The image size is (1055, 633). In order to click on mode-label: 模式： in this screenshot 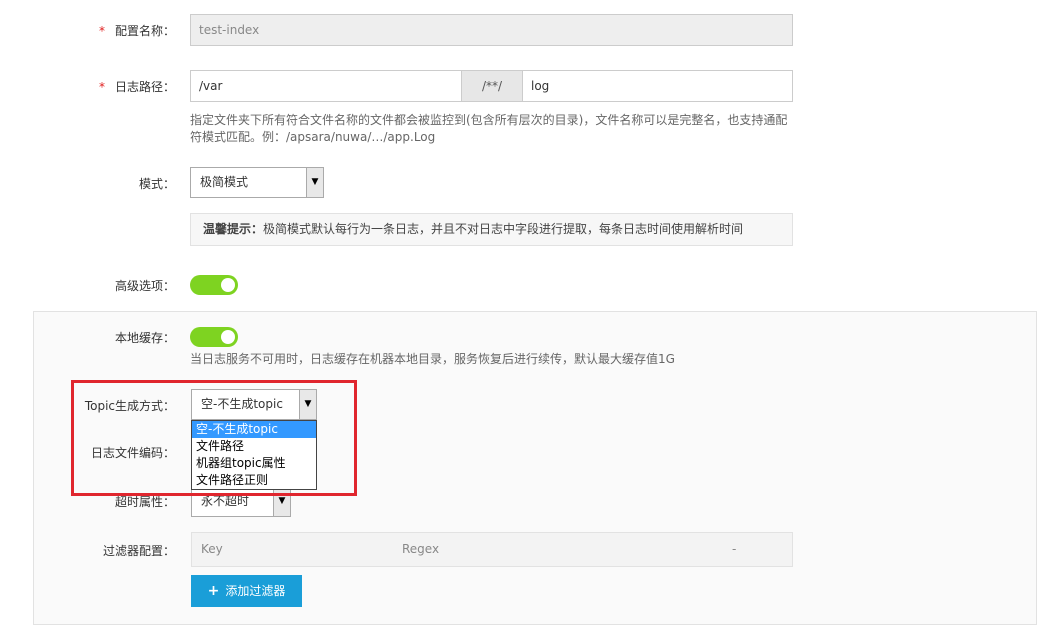, I will do `click(156, 184)`.